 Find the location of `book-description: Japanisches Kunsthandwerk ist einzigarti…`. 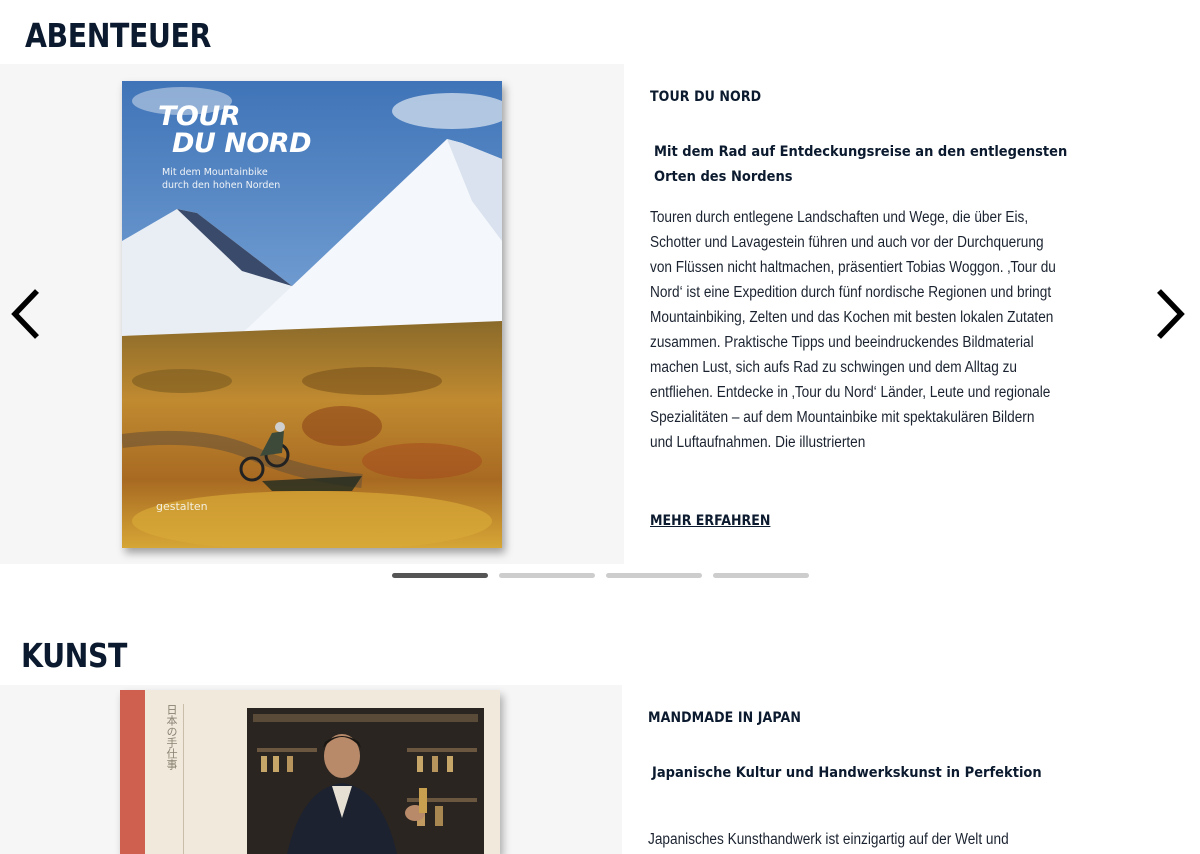

book-description: Japanisches Kunsthandwerk ist einzigarti… is located at coordinates (828, 839).